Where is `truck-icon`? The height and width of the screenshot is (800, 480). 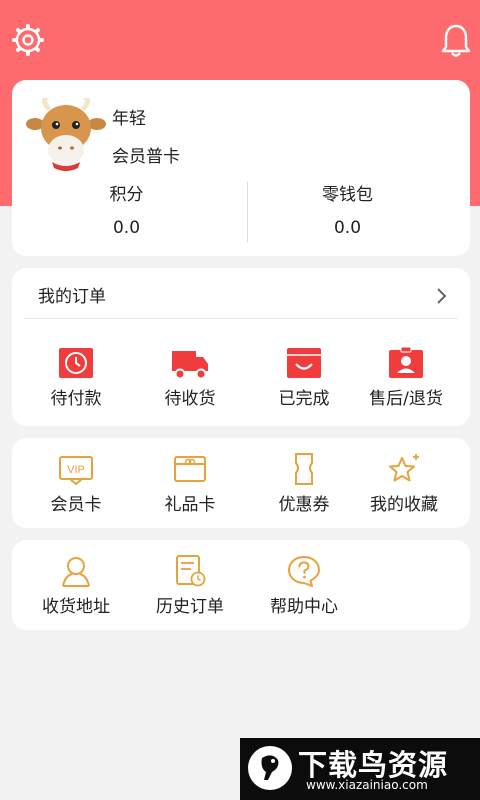 truck-icon is located at coordinates (190, 365).